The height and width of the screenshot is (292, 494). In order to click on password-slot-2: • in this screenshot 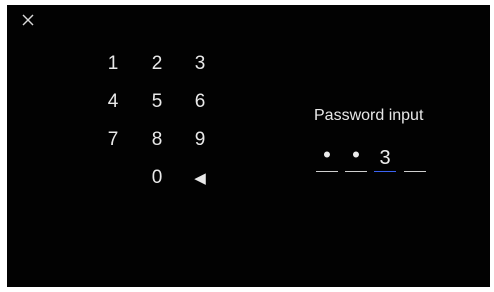, I will do `click(356, 158)`.